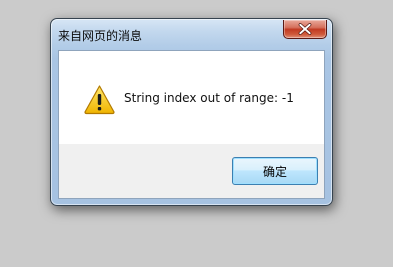 This screenshot has height=267, width=393. I want to click on close-icon, so click(305, 29).